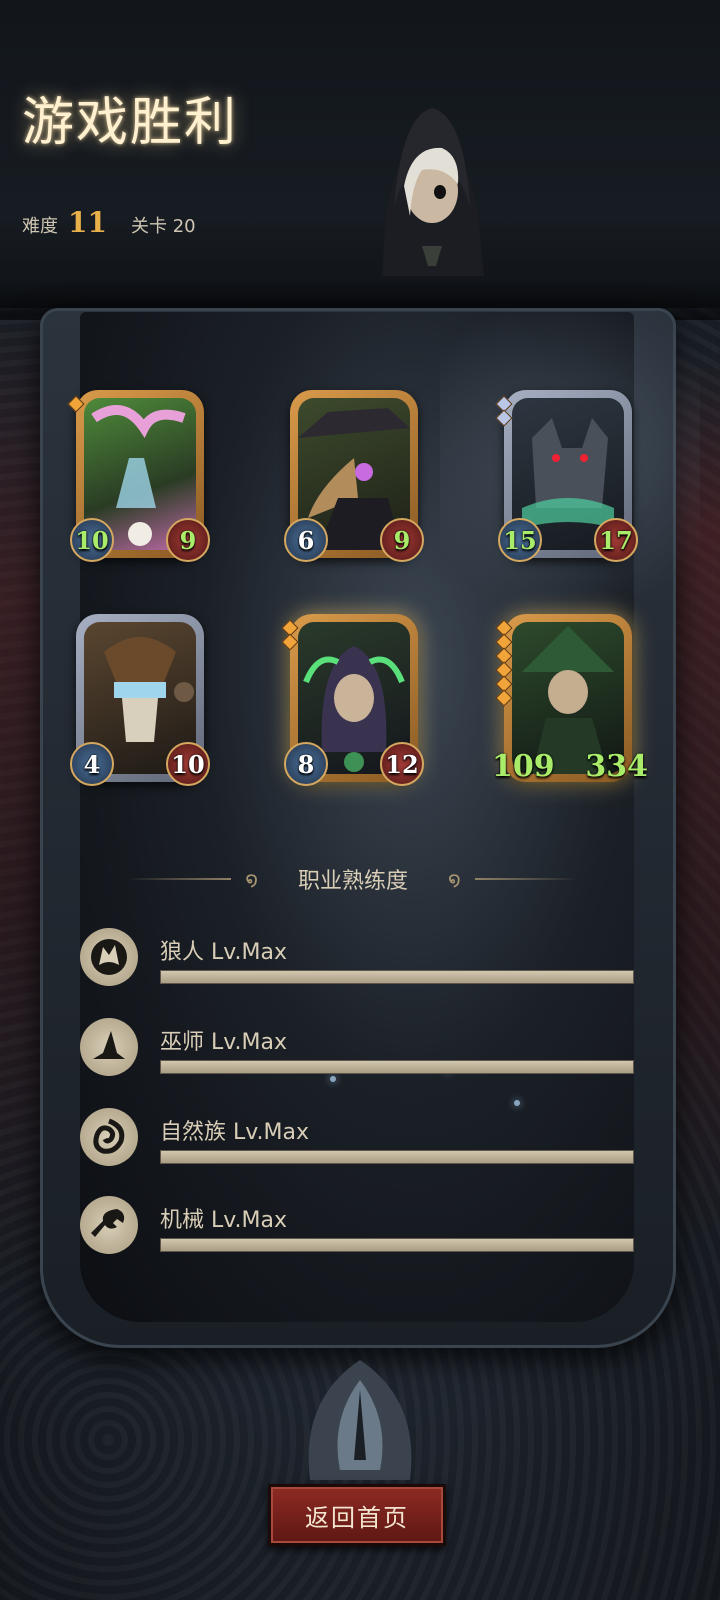  What do you see at coordinates (20, 800) in the screenshot?
I see `ember-glow-left` at bounding box center [20, 800].